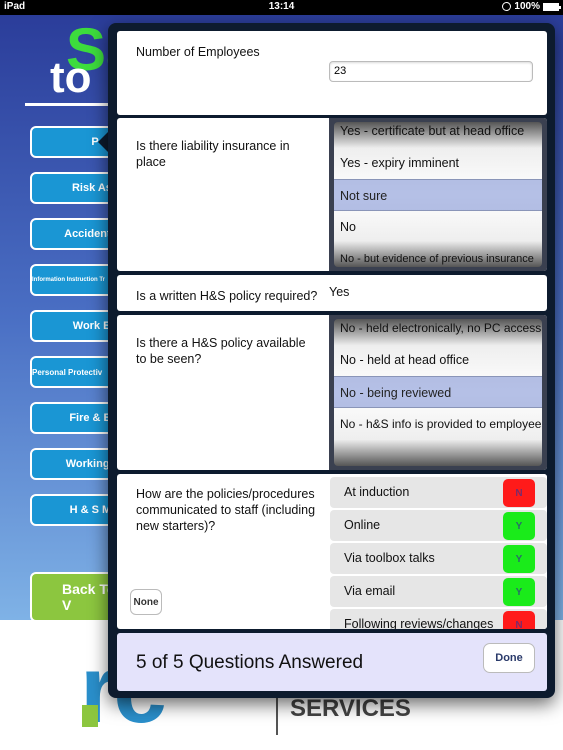  Describe the element at coordinates (350, 708) in the screenshot. I see `brand-services: SERVICES` at that location.